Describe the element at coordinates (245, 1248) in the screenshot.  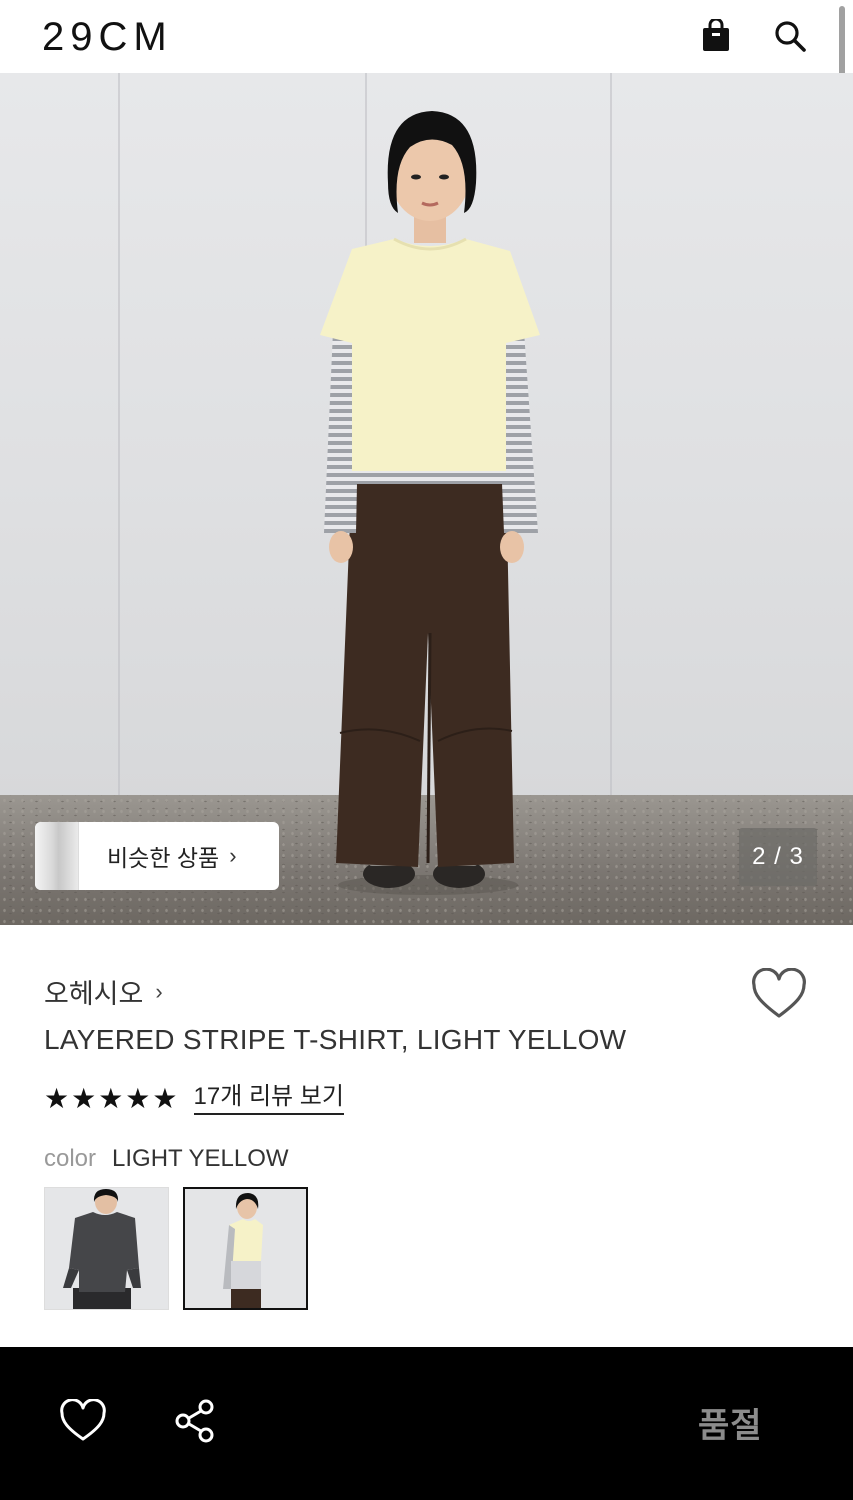
I see `color-swatch-light-yellow` at that location.